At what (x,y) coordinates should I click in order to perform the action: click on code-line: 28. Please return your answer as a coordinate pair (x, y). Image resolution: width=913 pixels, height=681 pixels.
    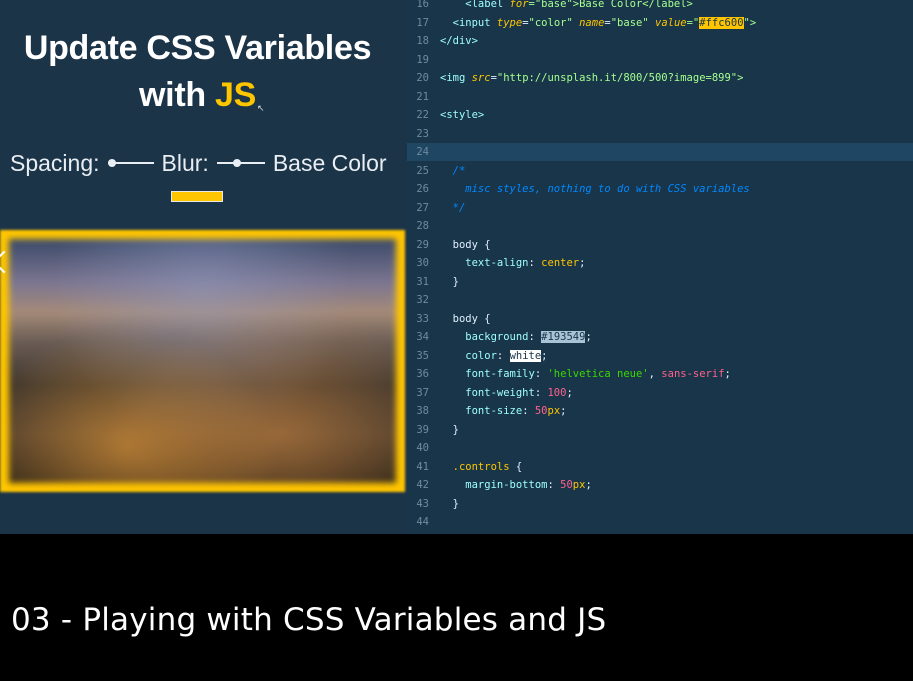
    Looking at the image, I should click on (660, 226).